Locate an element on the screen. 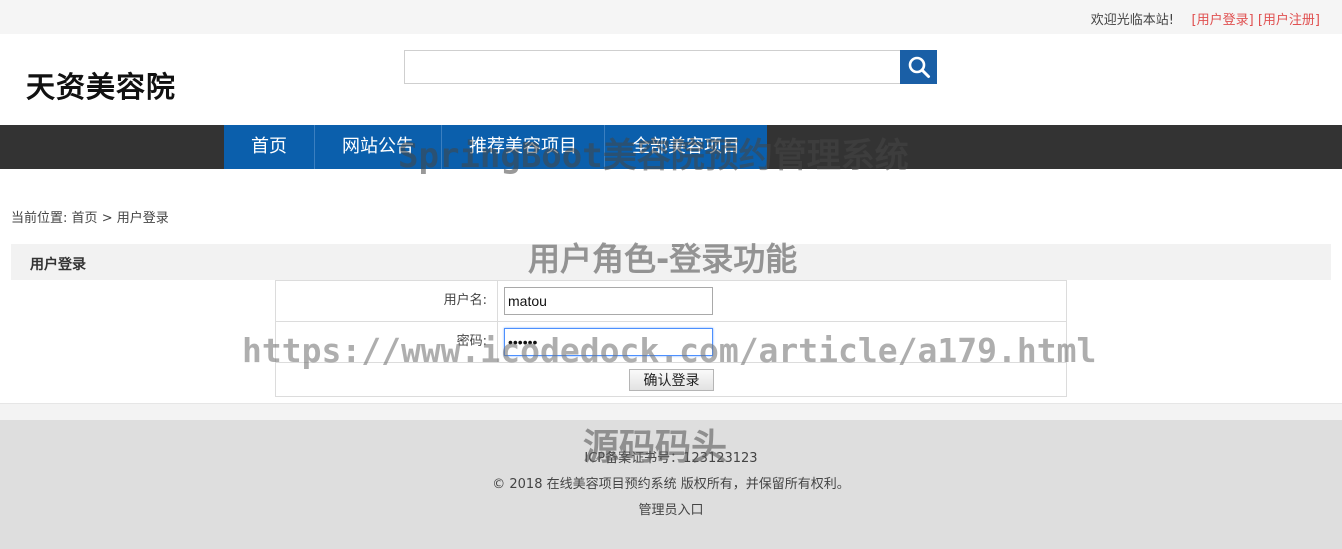 The height and width of the screenshot is (549, 1342). login-form: 用户名: 密码: 确认登录 is located at coordinates (671, 338).